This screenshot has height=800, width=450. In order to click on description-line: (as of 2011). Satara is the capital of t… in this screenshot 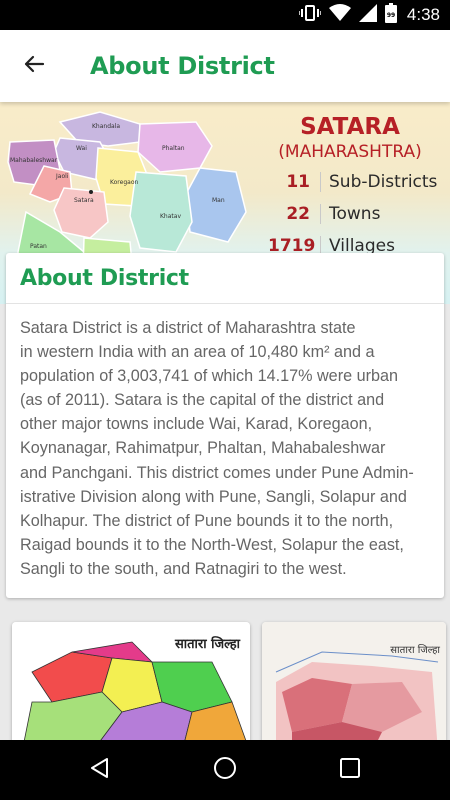, I will do `click(202, 400)`.